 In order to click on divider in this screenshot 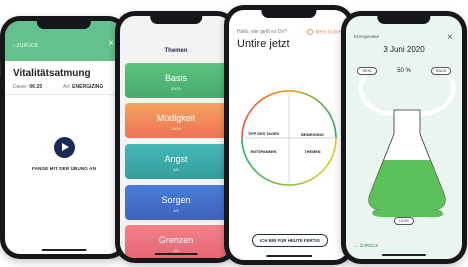, I will do `click(64, 94)`.